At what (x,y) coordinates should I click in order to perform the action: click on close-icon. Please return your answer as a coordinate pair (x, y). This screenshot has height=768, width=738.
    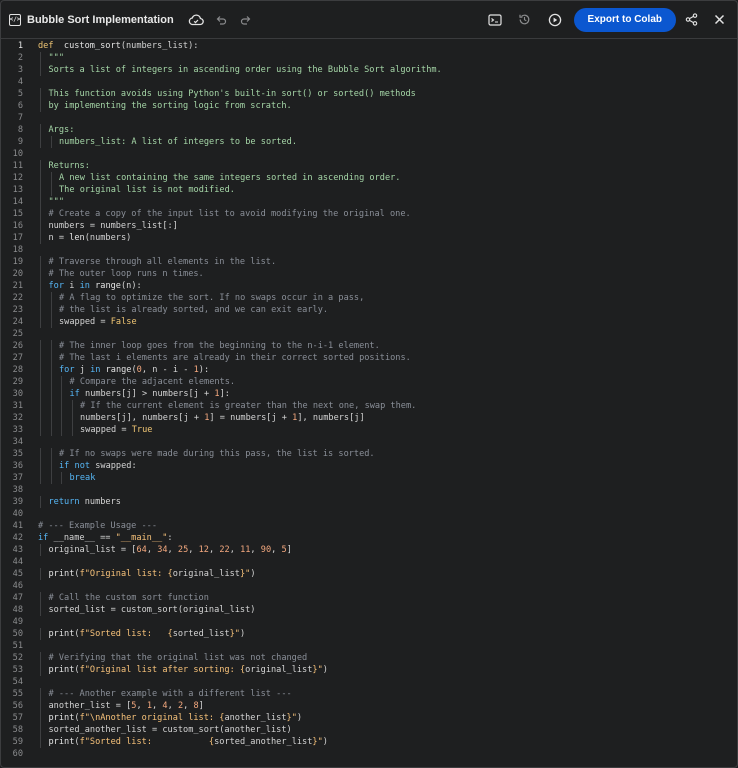
    Looking at the image, I should click on (719, 20).